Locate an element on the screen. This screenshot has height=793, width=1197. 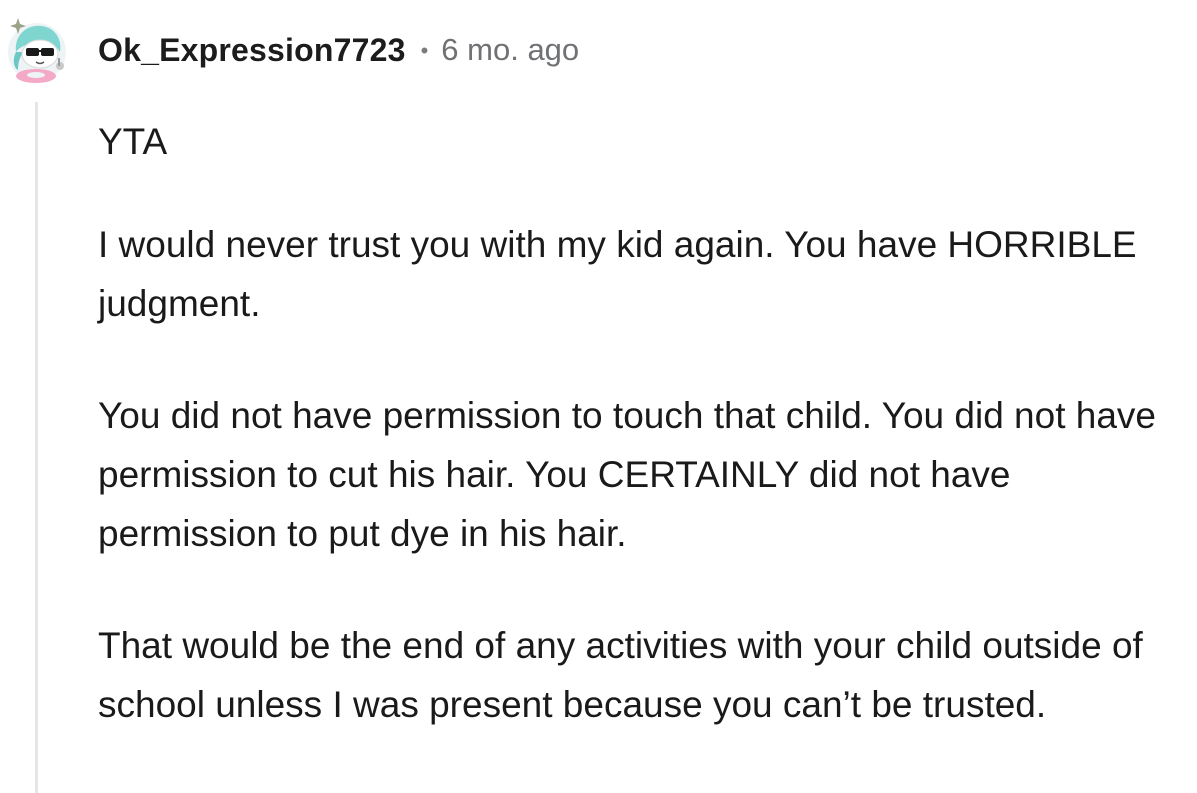
snoo-avatar-sunglasses-icon is located at coordinates (37, 50).